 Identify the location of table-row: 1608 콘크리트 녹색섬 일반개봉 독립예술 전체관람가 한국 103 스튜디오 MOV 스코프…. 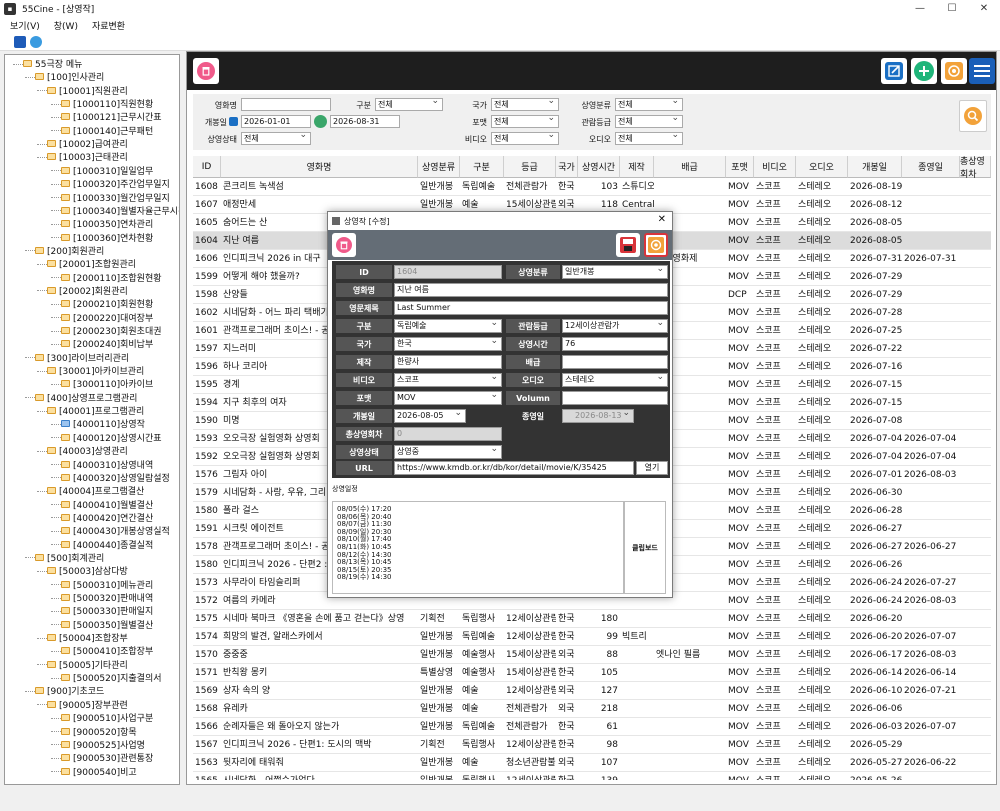
(592, 187).